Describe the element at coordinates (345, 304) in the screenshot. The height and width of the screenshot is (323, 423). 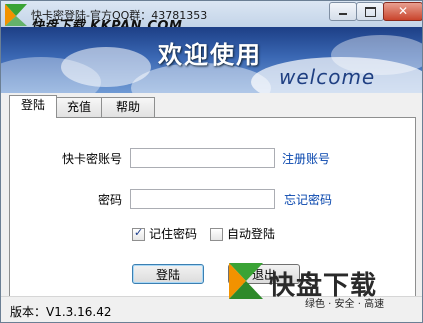
I see `kkpan-logo-tagline: 绿色 · 安全 · 高速` at that location.